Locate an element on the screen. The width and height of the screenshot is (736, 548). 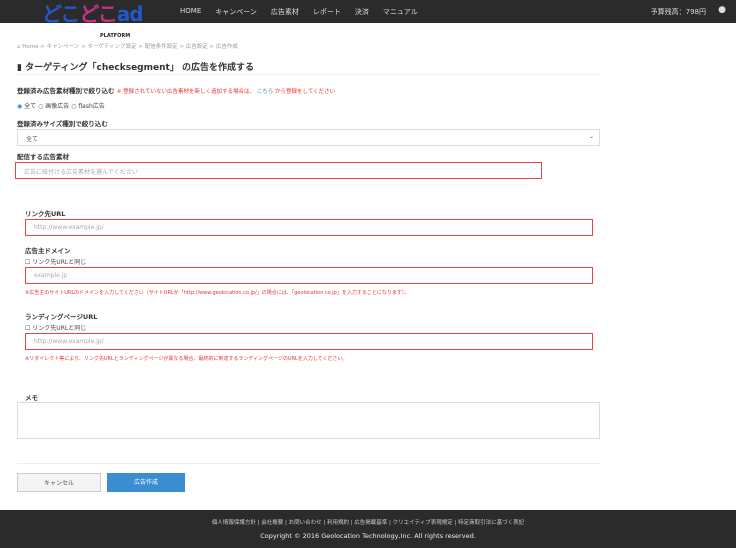
document-icon: ▮ is located at coordinates (21, 68).